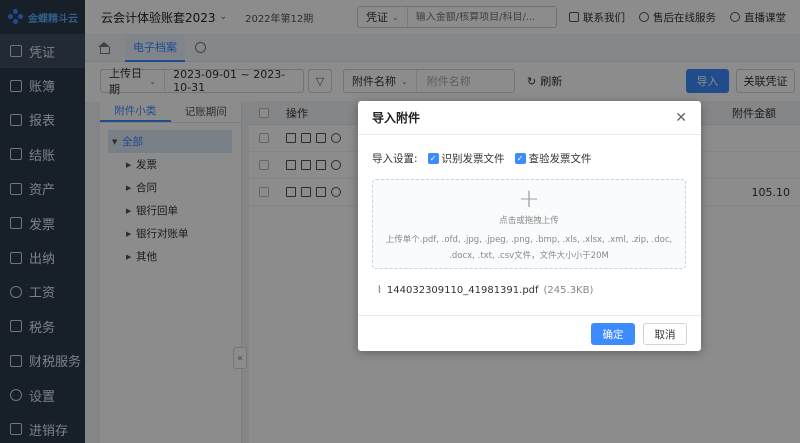 This screenshot has height=443, width=800. Describe the element at coordinates (529, 118) in the screenshot. I see `dialog-title: 导入附件` at that location.